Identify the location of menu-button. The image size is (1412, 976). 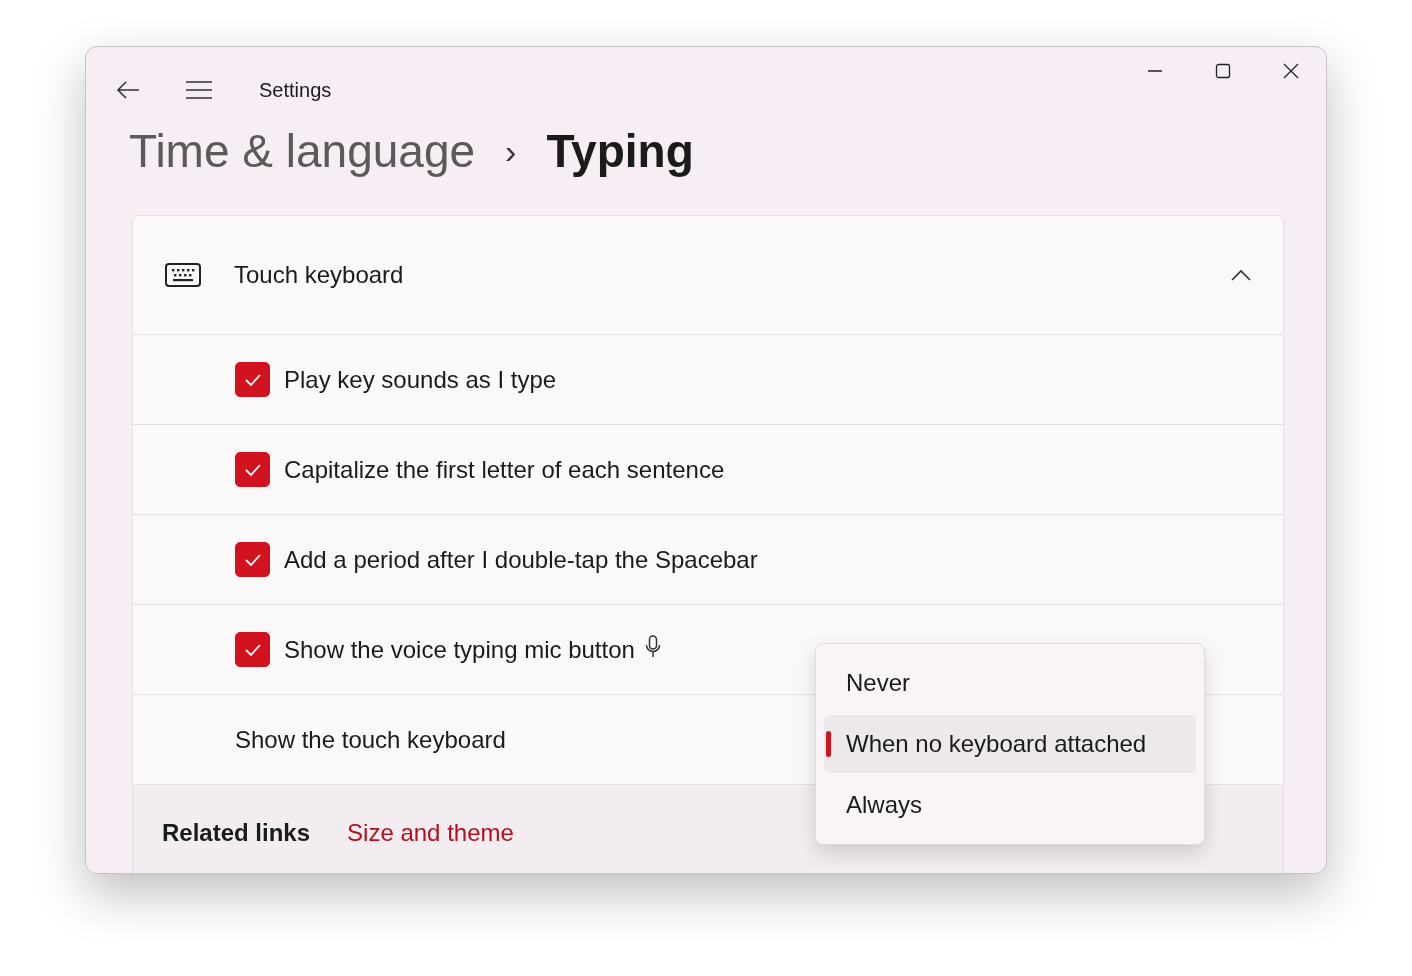
(199, 90).